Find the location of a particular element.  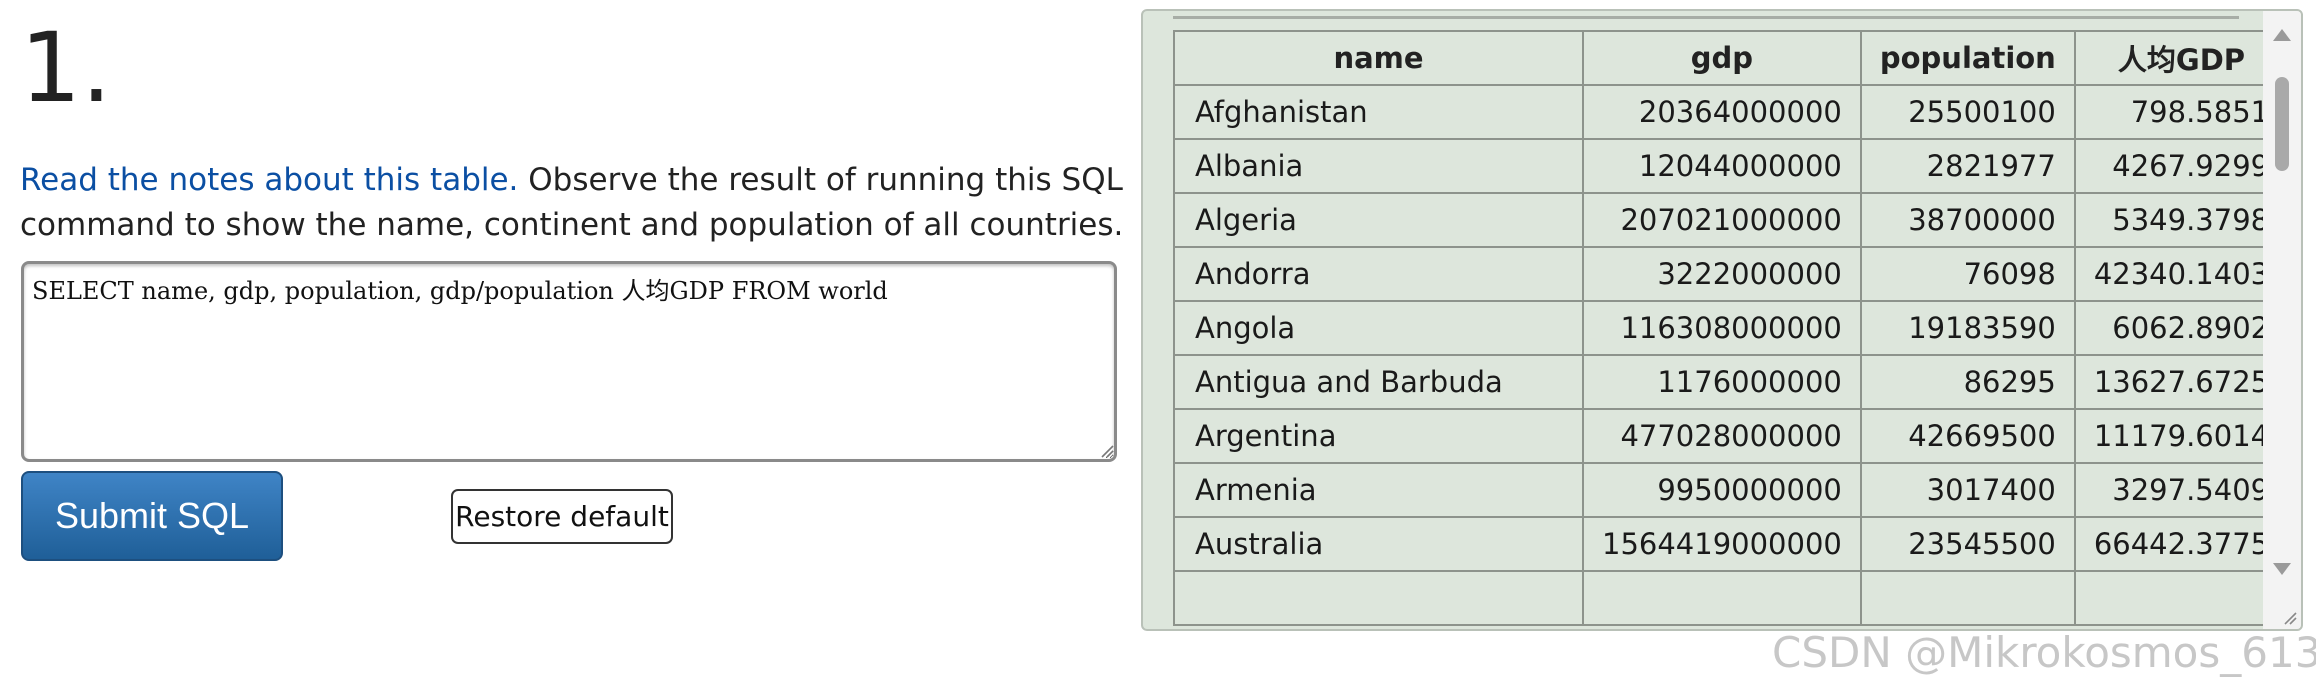

table-cell: 3297.5409 is located at coordinates (2181, 490).